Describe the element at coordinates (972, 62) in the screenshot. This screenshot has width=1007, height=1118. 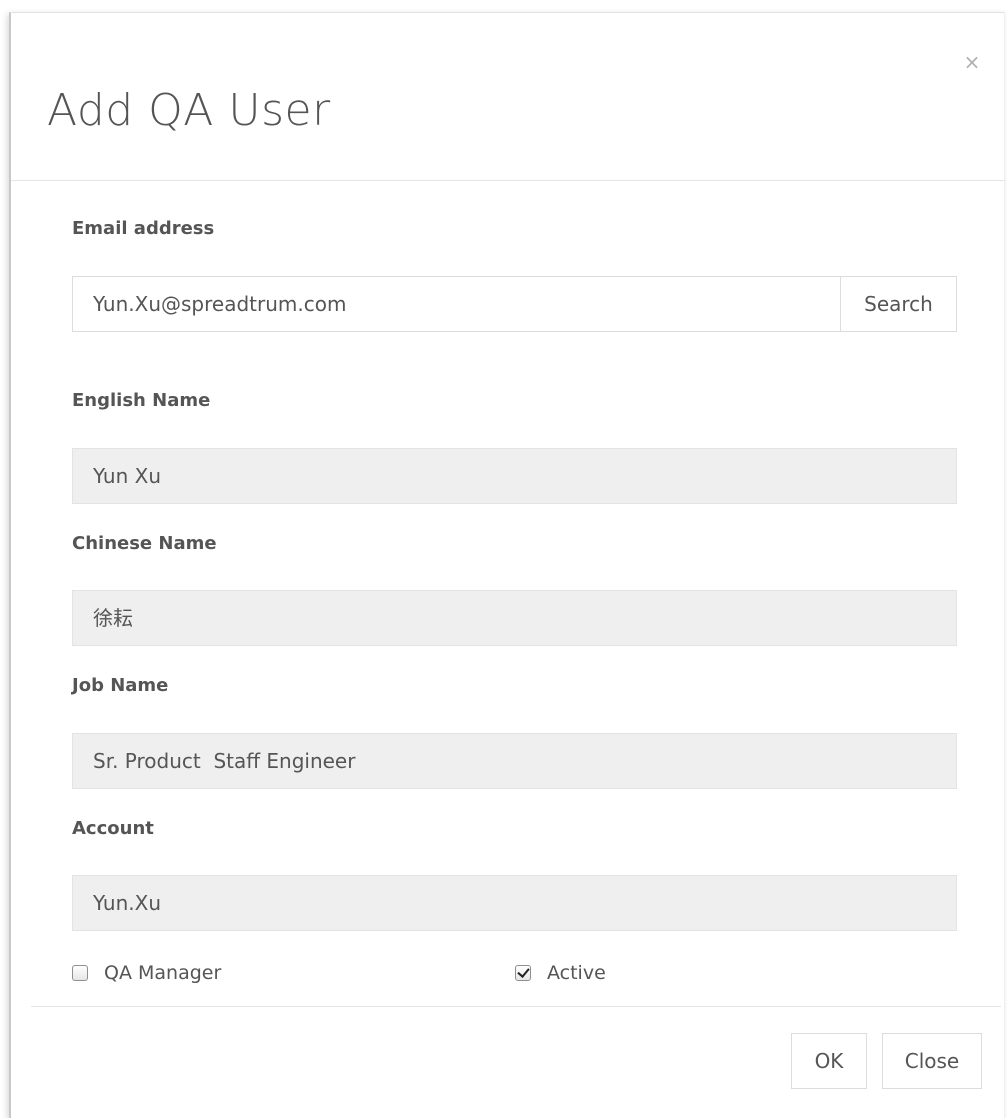
I see `close-icon: ×` at that location.